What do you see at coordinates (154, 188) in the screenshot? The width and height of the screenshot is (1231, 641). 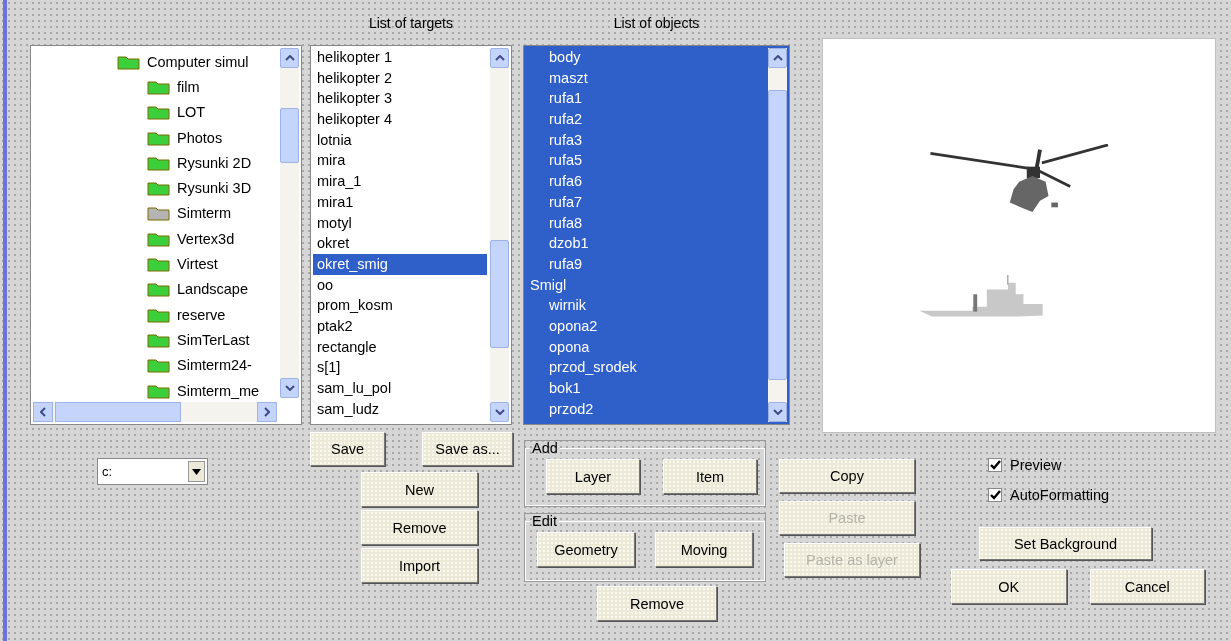 I see `tree-item: Rysunki 3D` at bounding box center [154, 188].